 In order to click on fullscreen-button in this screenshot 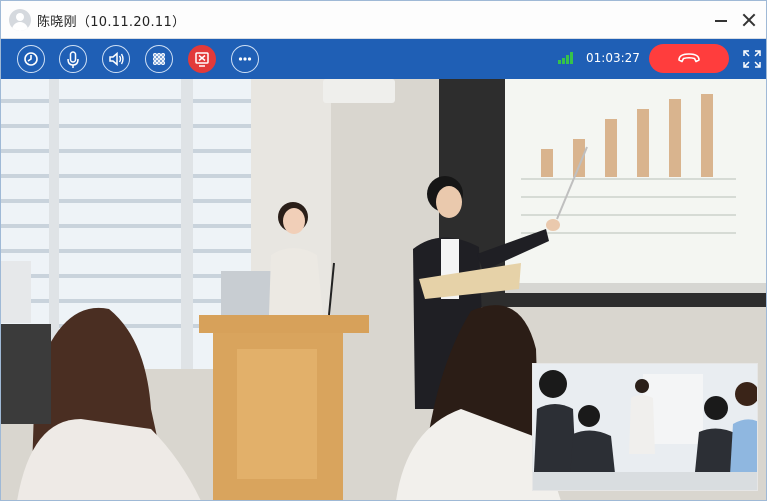, I will do `click(752, 59)`.